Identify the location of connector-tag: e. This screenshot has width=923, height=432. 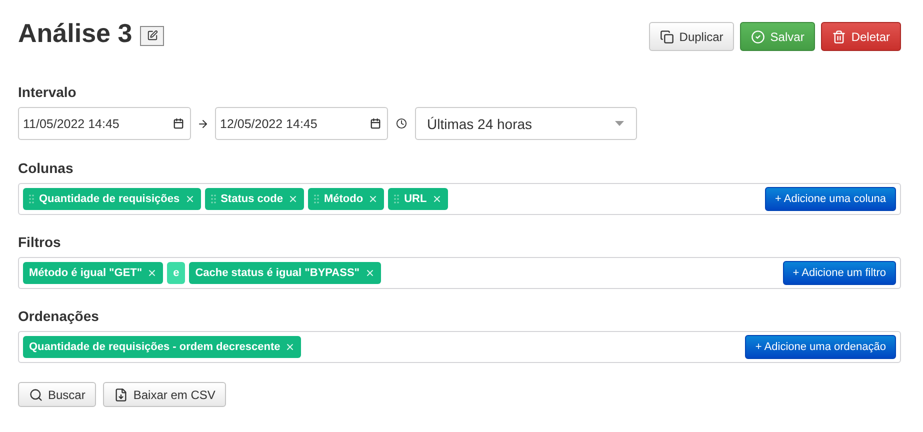
(176, 273).